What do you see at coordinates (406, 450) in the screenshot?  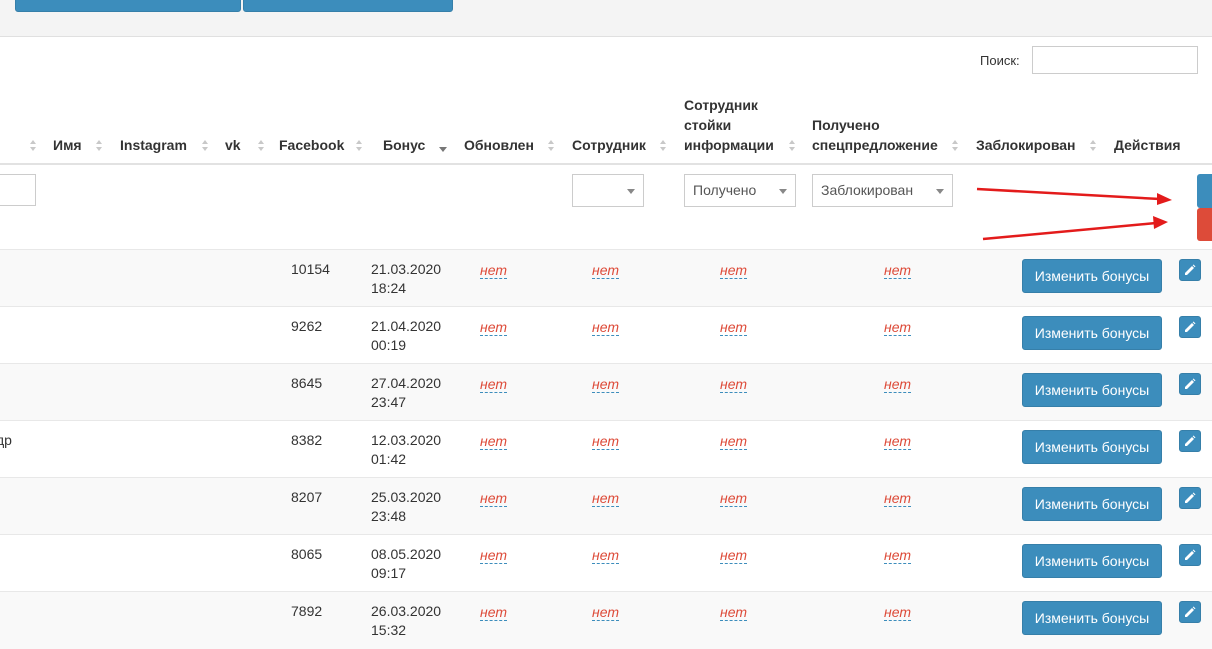 I see `cell-updated: 12.03.2020 01:42` at bounding box center [406, 450].